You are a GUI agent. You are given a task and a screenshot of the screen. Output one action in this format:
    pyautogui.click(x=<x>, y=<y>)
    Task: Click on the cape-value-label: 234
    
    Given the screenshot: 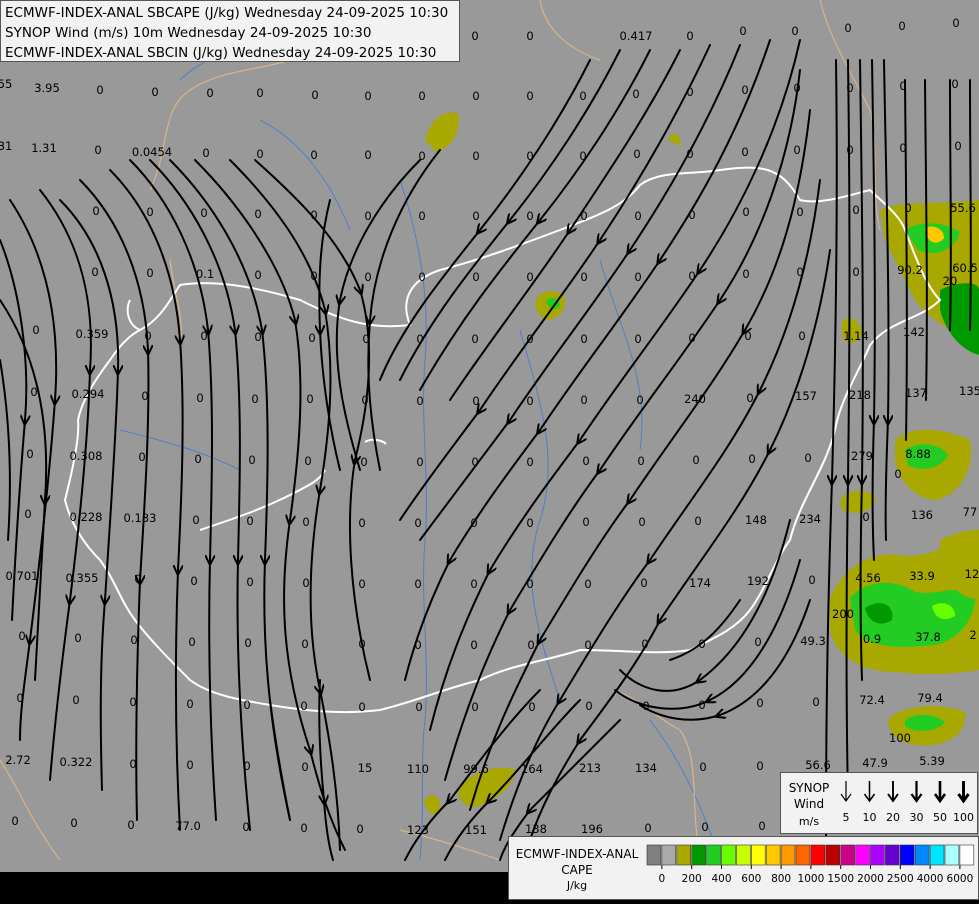 What is the action you would take?
    pyautogui.click(x=810, y=519)
    